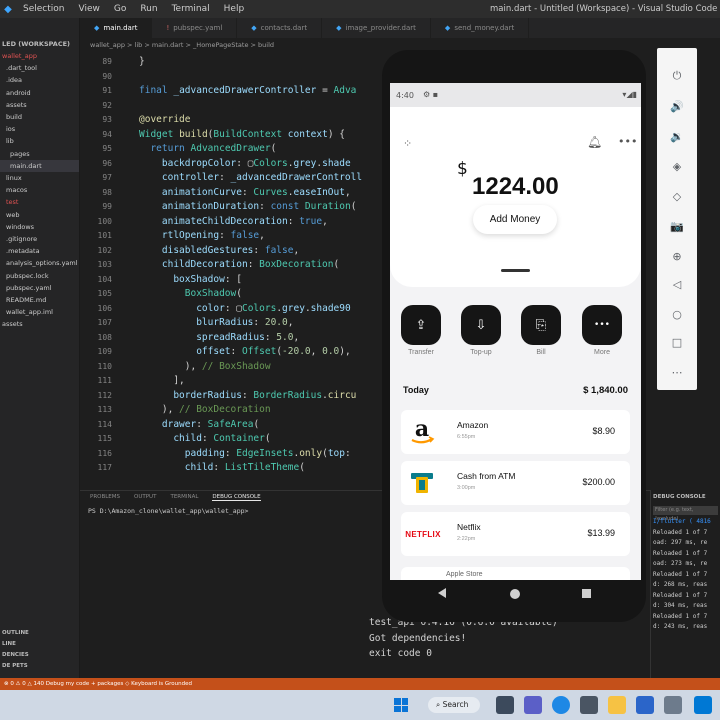  Describe the element at coordinates (39, 655) in the screenshot. I see `explorer-section: DENCIES` at that location.